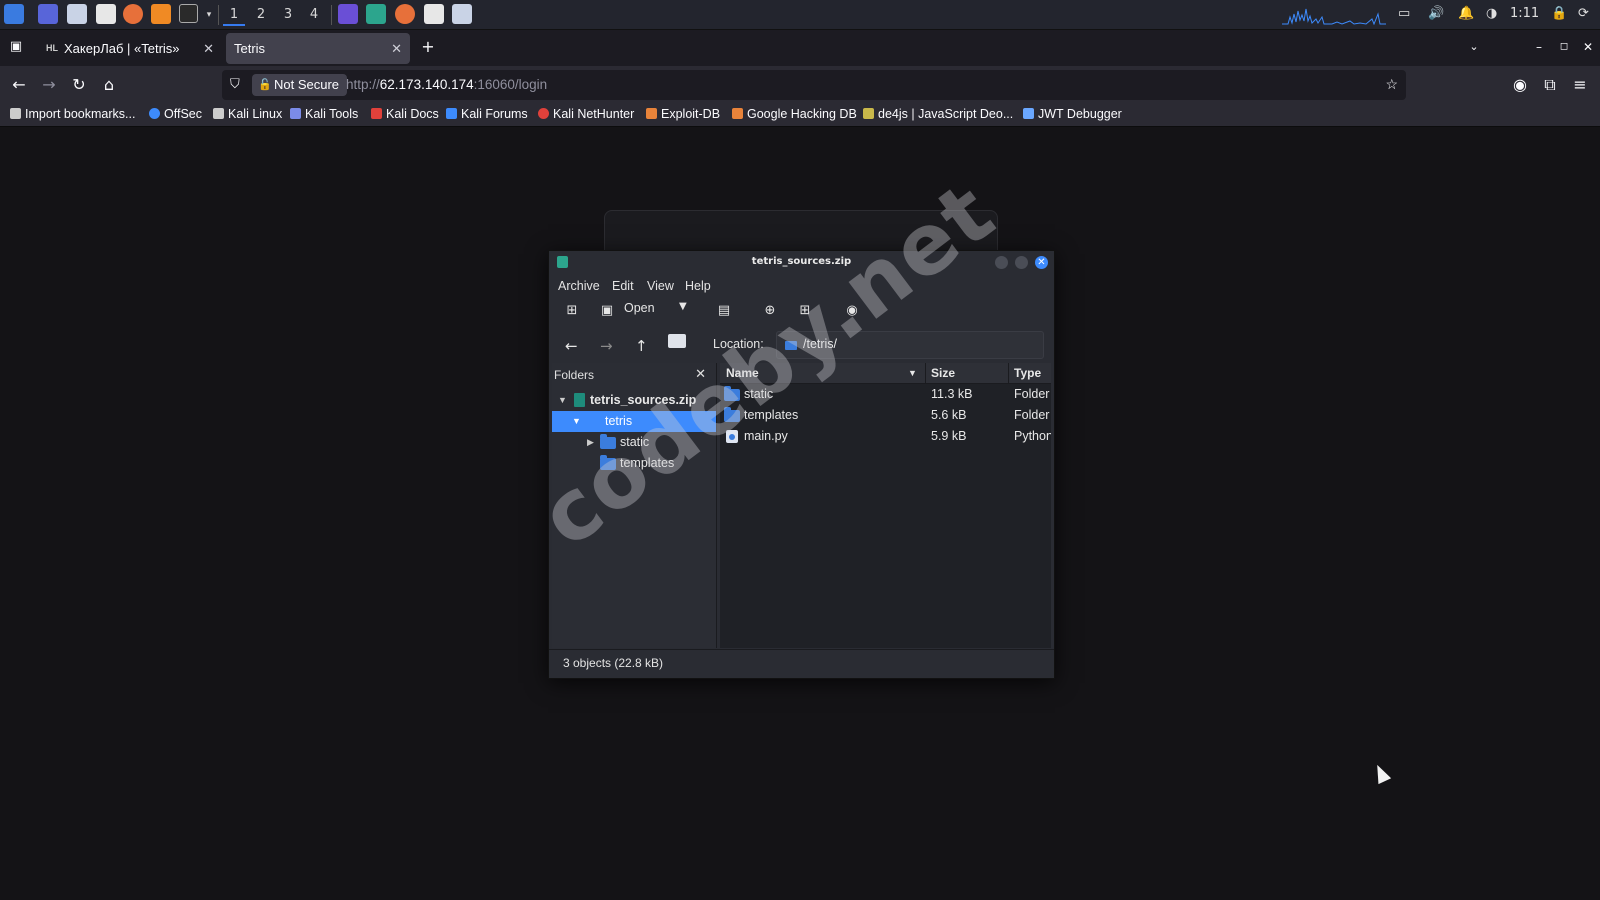 The image size is (1600, 900). I want to click on bookmark-google-hacking-db: Google Hacking DB, so click(794, 114).